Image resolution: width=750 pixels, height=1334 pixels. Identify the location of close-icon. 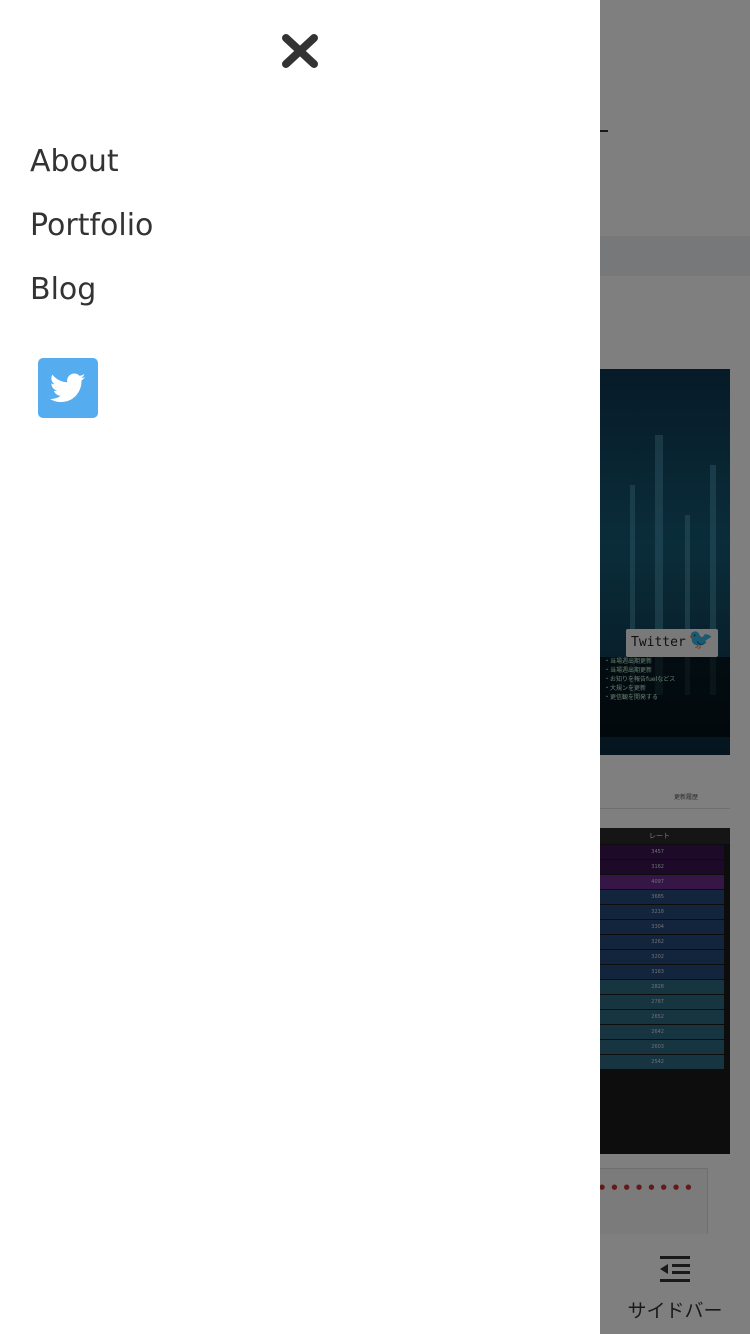
(300, 51).